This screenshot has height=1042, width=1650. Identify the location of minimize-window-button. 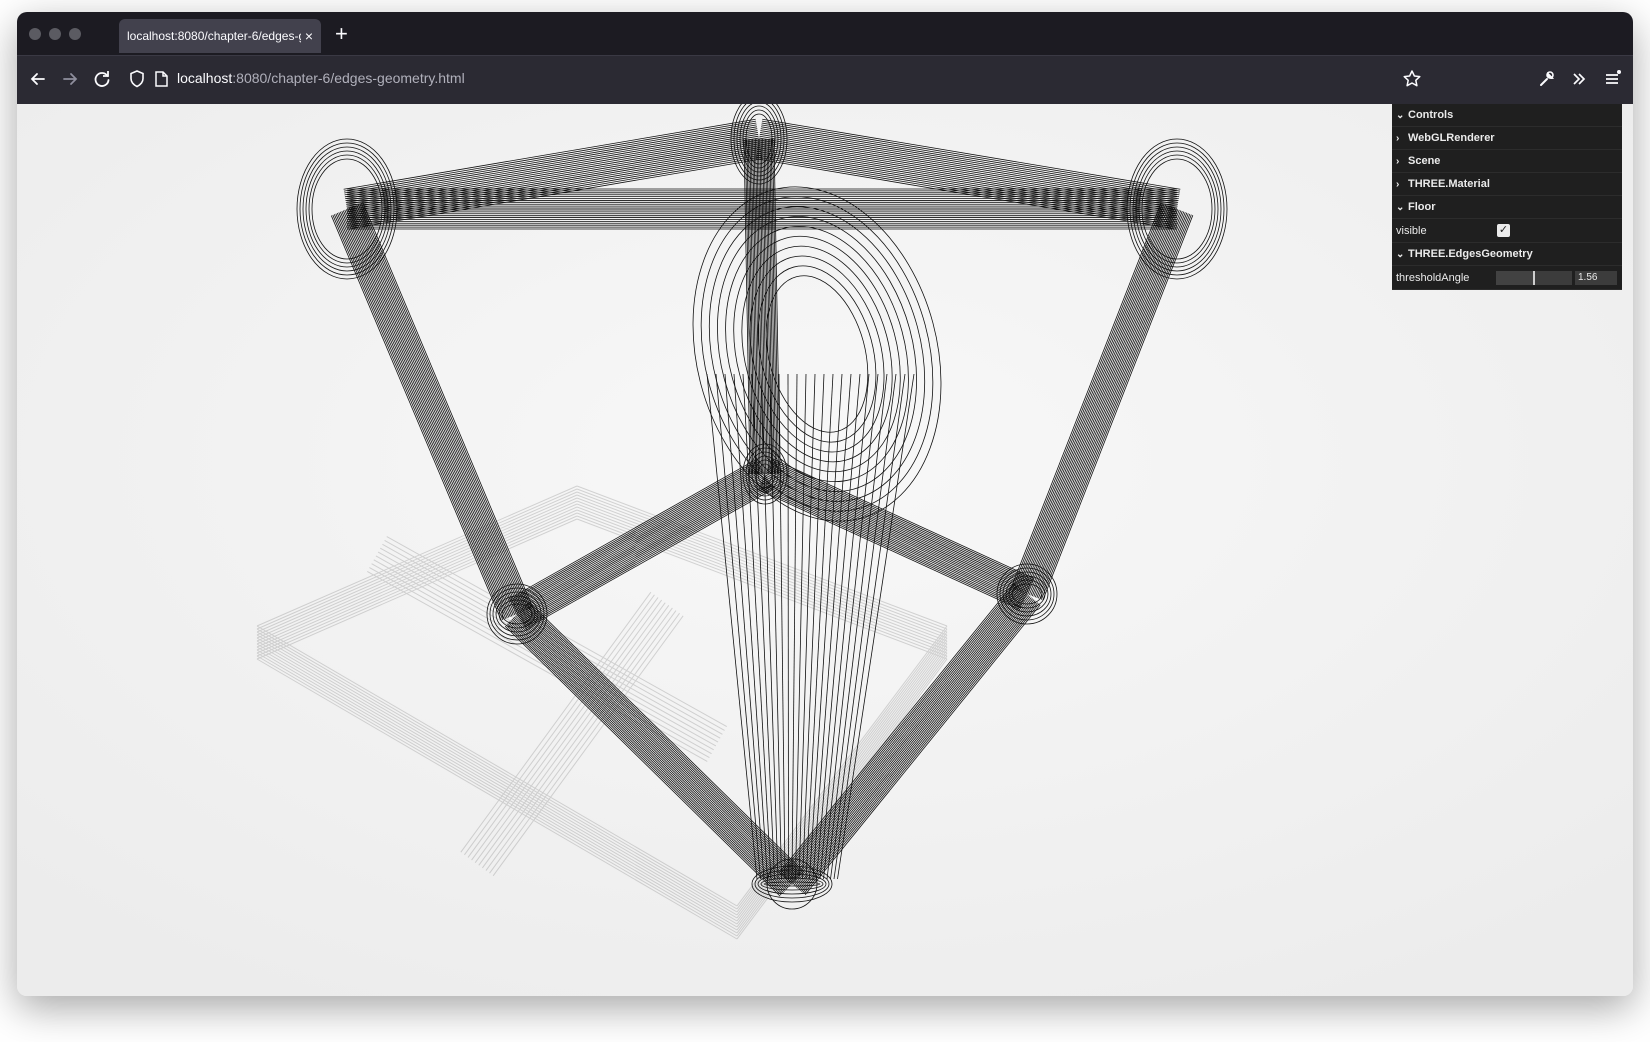
(55, 34).